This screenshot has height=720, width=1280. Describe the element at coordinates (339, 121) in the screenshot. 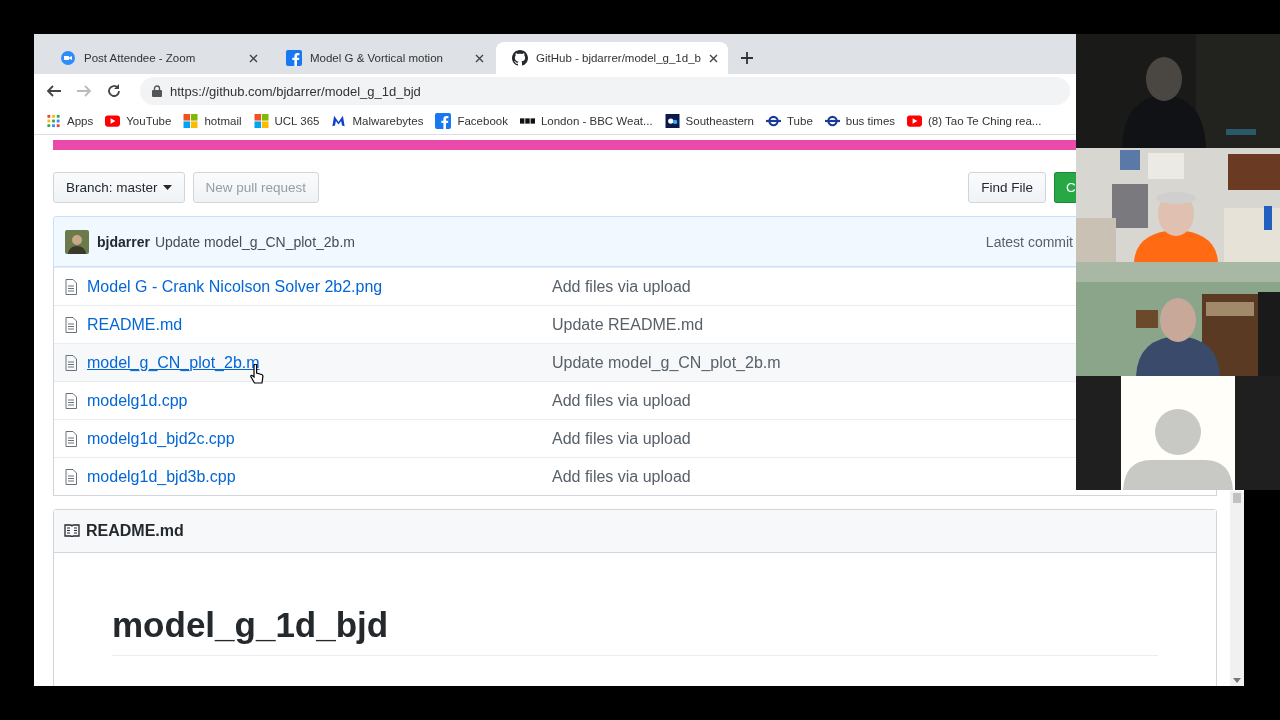

I see `m-logo-icon` at that location.